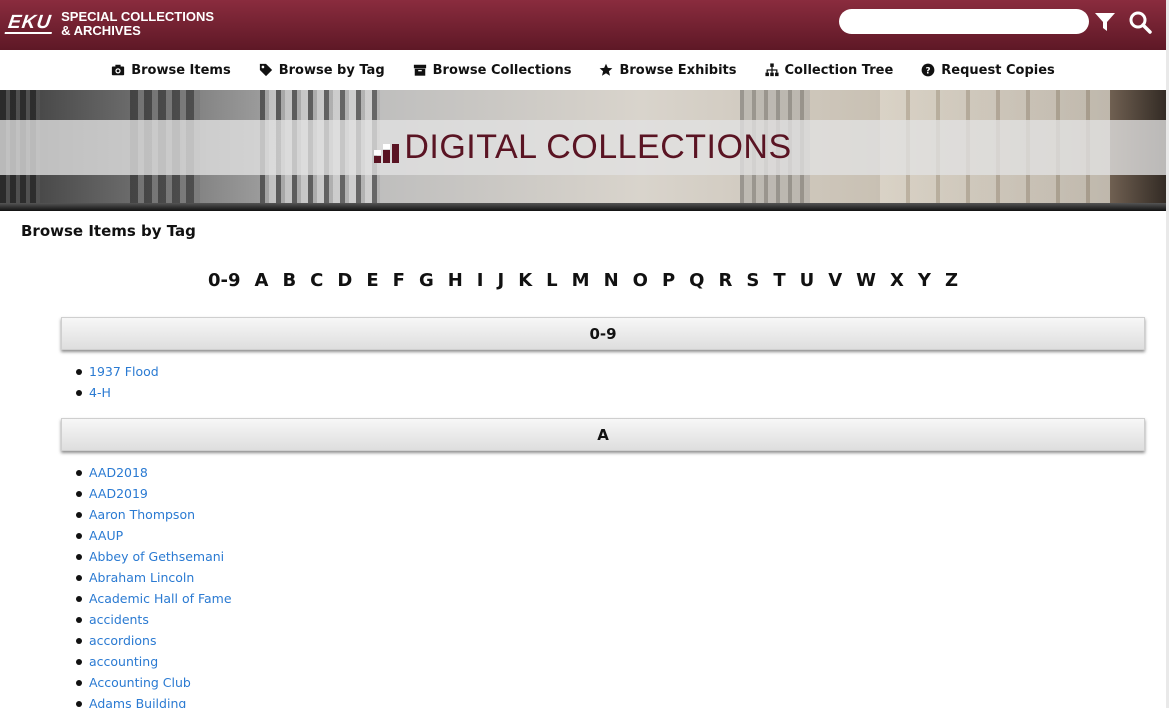 Image resolution: width=1169 pixels, height=708 pixels. I want to click on alpha-link-a: A, so click(262, 280).